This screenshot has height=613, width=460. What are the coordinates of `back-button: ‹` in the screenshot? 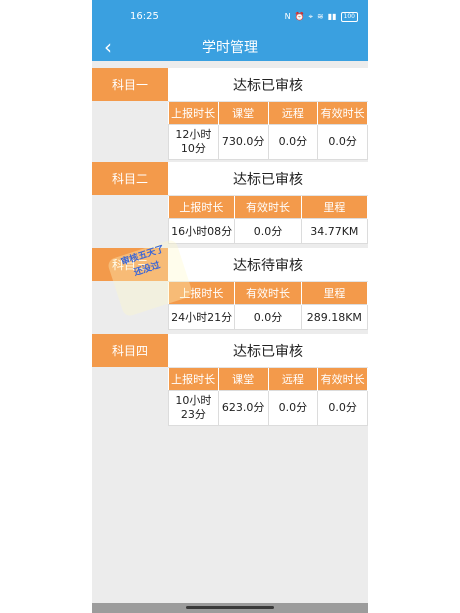 It's located at (108, 47).